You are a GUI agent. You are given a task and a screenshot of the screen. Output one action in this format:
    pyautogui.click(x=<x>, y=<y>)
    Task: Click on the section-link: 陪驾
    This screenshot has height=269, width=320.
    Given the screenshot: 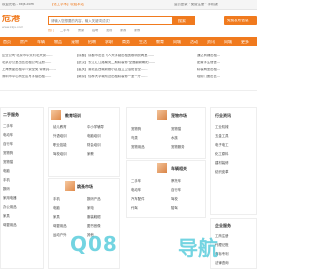 What is the action you would take?
    pyautogui.click(x=174, y=208)
    